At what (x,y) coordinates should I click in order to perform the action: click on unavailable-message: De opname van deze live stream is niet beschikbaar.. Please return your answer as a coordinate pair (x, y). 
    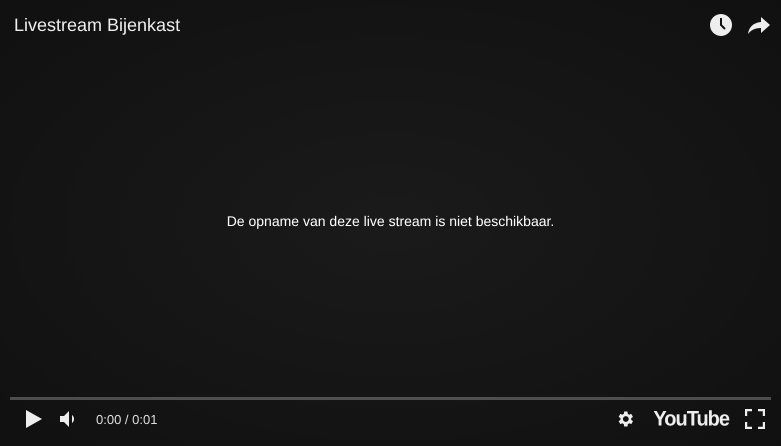
    Looking at the image, I should click on (390, 220).